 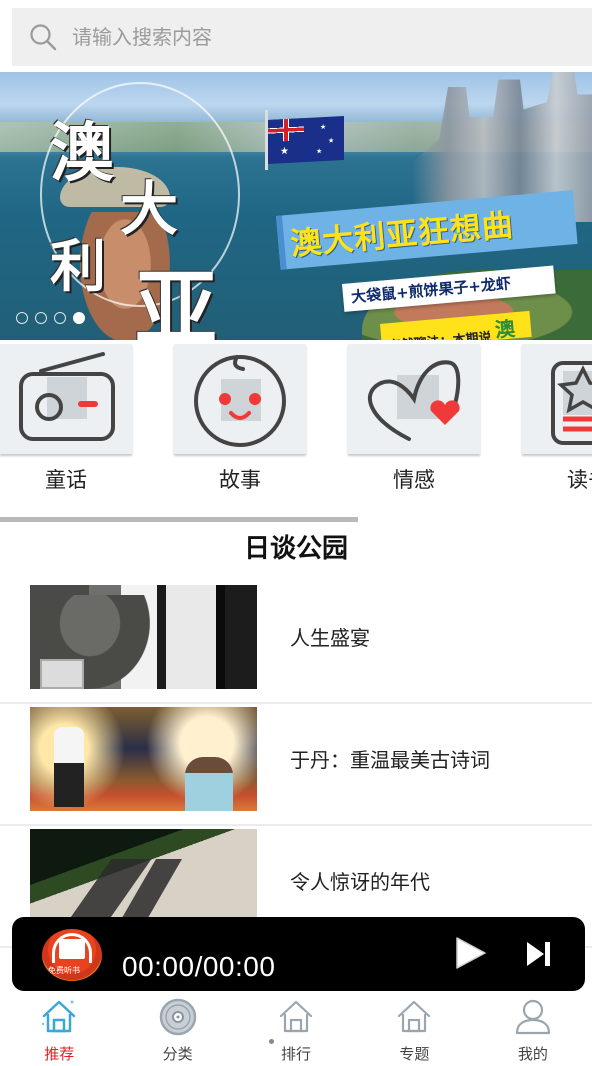 I want to click on section-title: 日谈公园, so click(x=295, y=549).